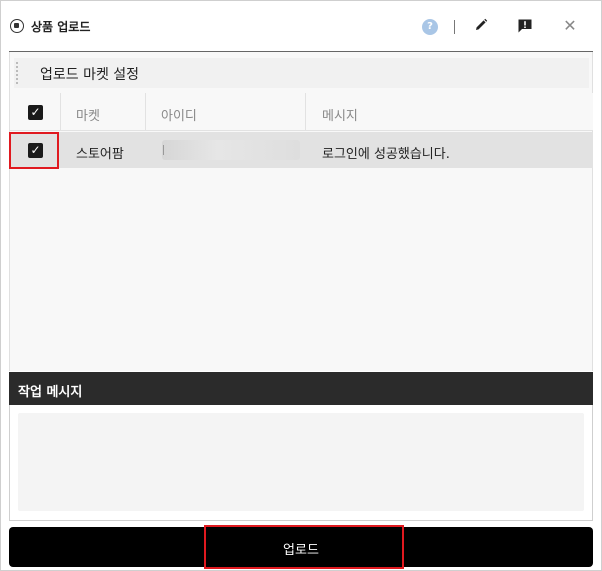  Describe the element at coordinates (35, 112) in the screenshot. I see `select-all-checkbox: ✓` at that location.